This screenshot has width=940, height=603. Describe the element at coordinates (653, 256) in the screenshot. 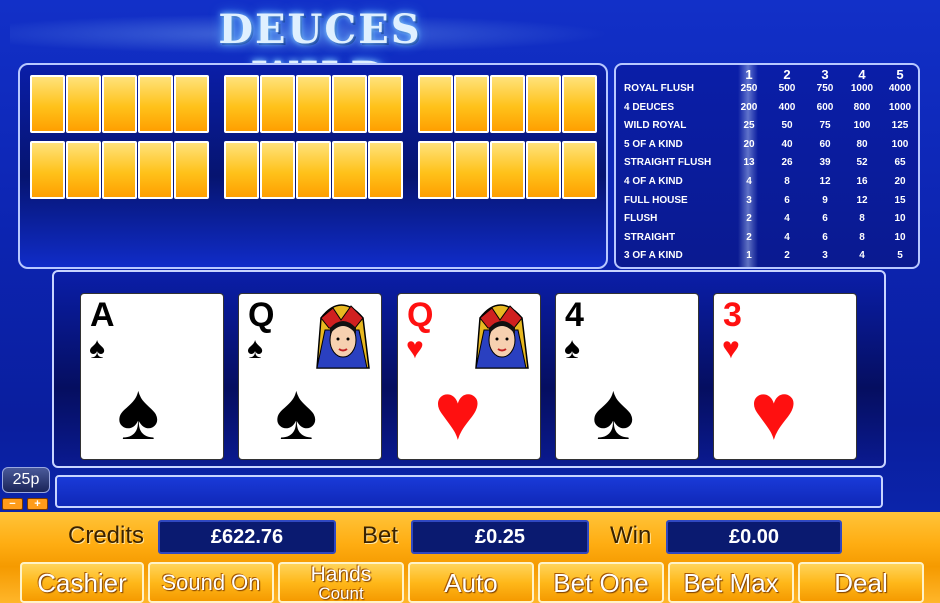

I see `paytable-hand-name: 3 OF A KIND` at that location.